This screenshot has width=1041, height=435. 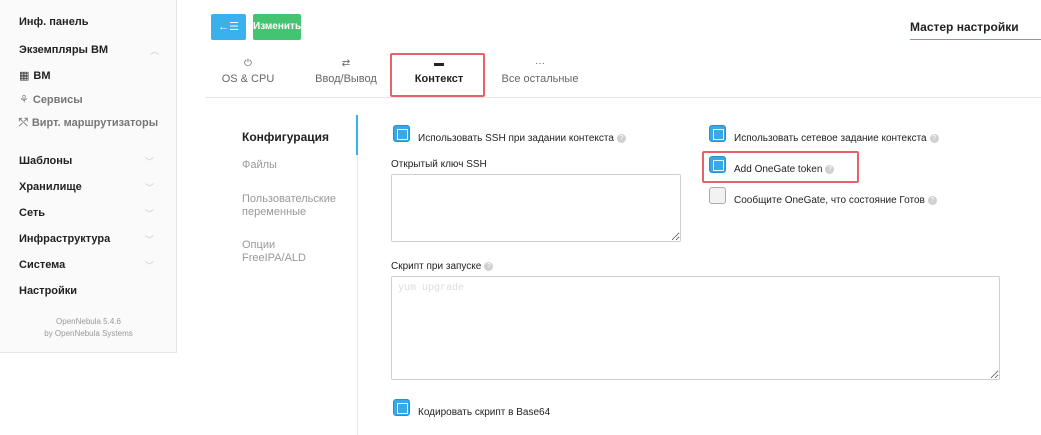 I want to click on tab-os-cpu: ⏻ OS & CPU, so click(x=248, y=71).